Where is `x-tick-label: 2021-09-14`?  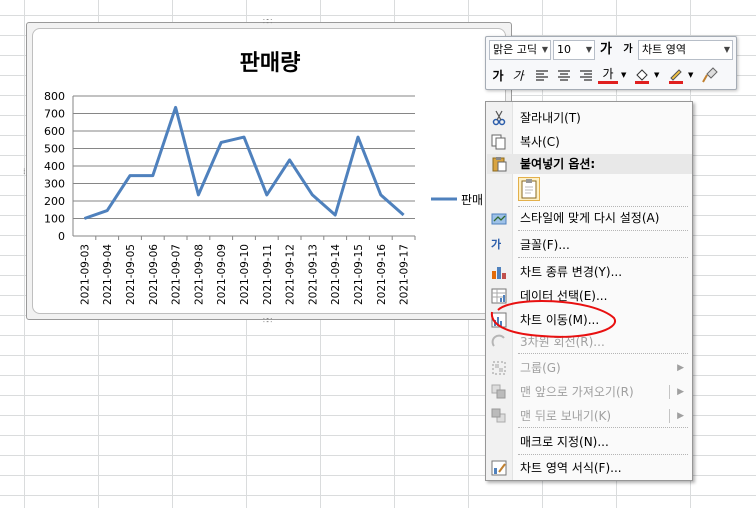
x-tick-label: 2021-09-14 is located at coordinates (336, 274).